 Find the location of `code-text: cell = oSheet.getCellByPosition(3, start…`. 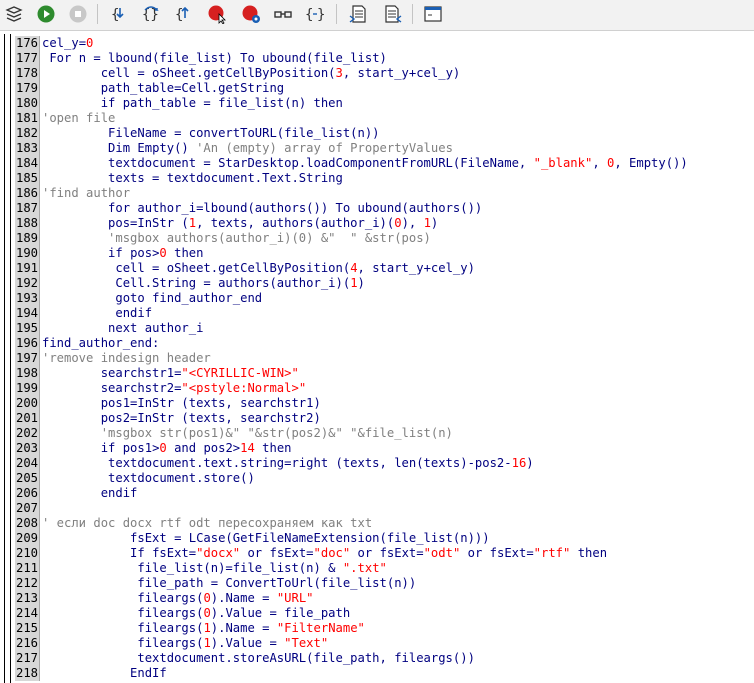

code-text: cell = oSheet.getCellByPosition(3, start… is located at coordinates (250, 73).